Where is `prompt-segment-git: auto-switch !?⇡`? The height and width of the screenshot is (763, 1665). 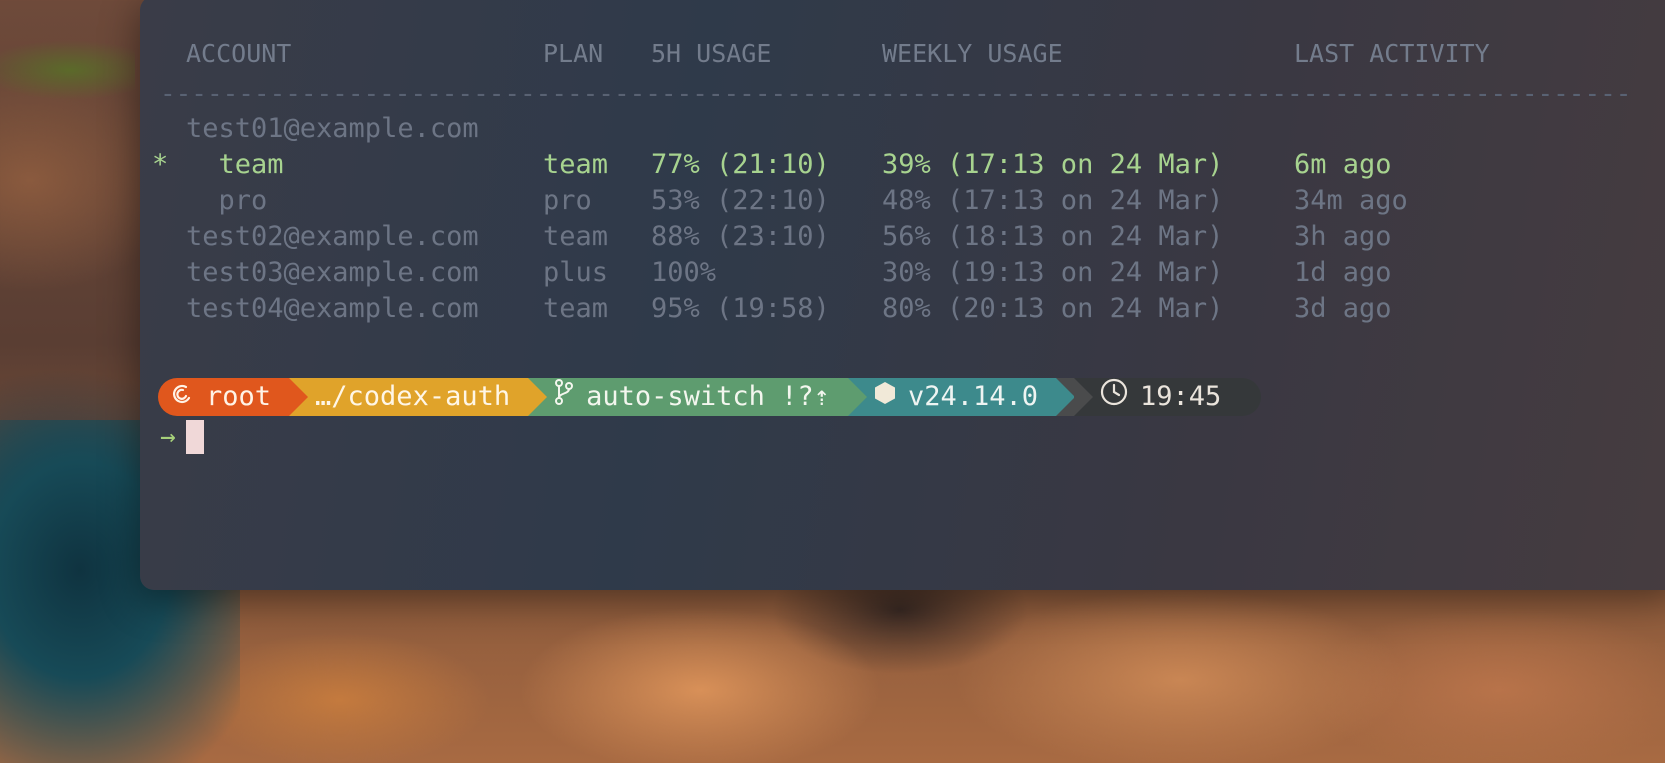 prompt-segment-git: auto-switch !?⇡ is located at coordinates (697, 397).